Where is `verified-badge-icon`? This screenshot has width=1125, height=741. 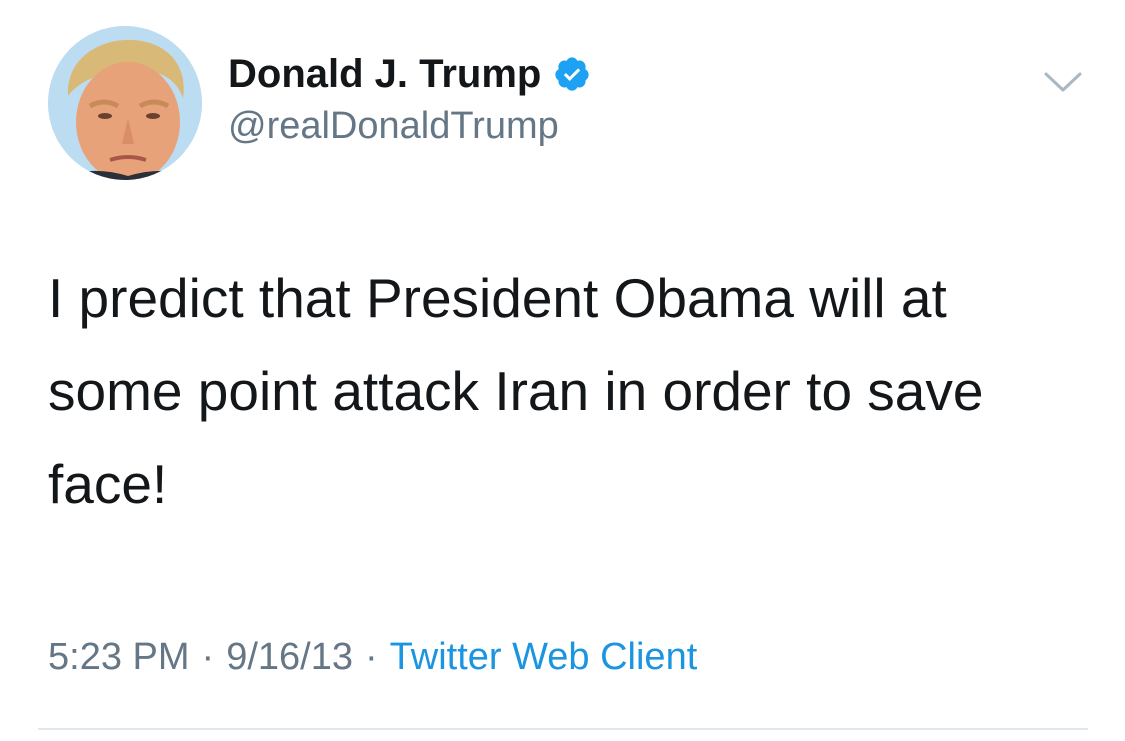 verified-badge-icon is located at coordinates (572, 74).